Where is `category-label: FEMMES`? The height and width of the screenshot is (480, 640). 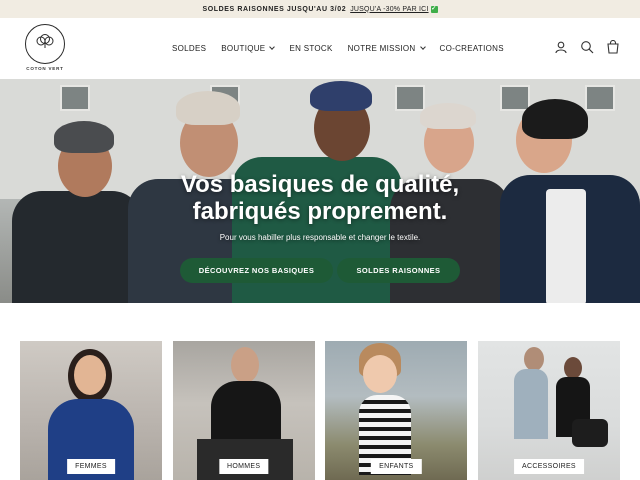 category-label: FEMMES is located at coordinates (91, 466).